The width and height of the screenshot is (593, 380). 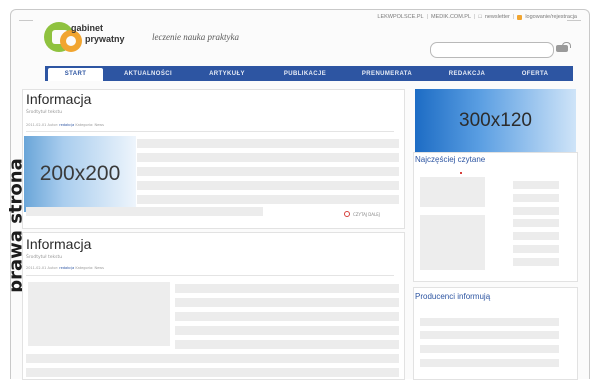 What do you see at coordinates (467, 74) in the screenshot?
I see `nav-item-redakcja: REDAKCJA` at bounding box center [467, 74].